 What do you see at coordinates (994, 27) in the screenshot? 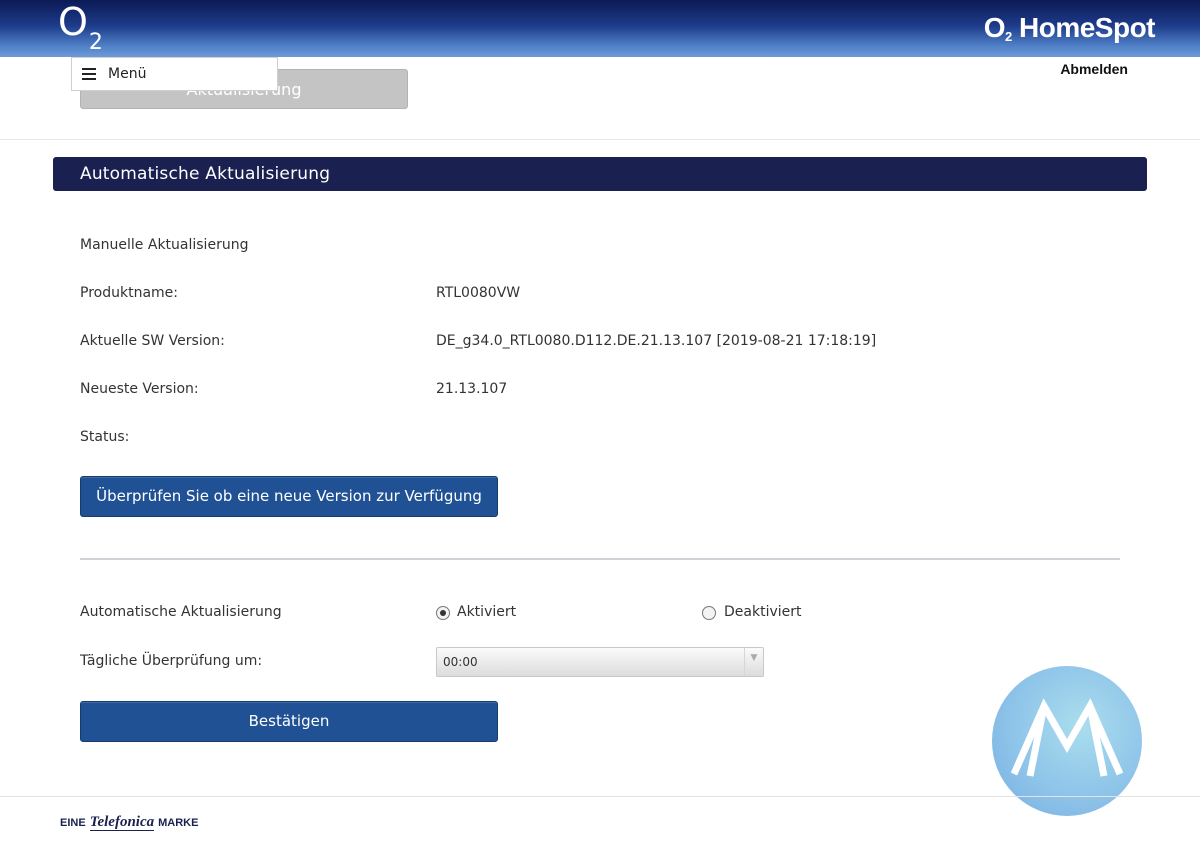
I see `brand-o2-letter: O` at bounding box center [994, 27].